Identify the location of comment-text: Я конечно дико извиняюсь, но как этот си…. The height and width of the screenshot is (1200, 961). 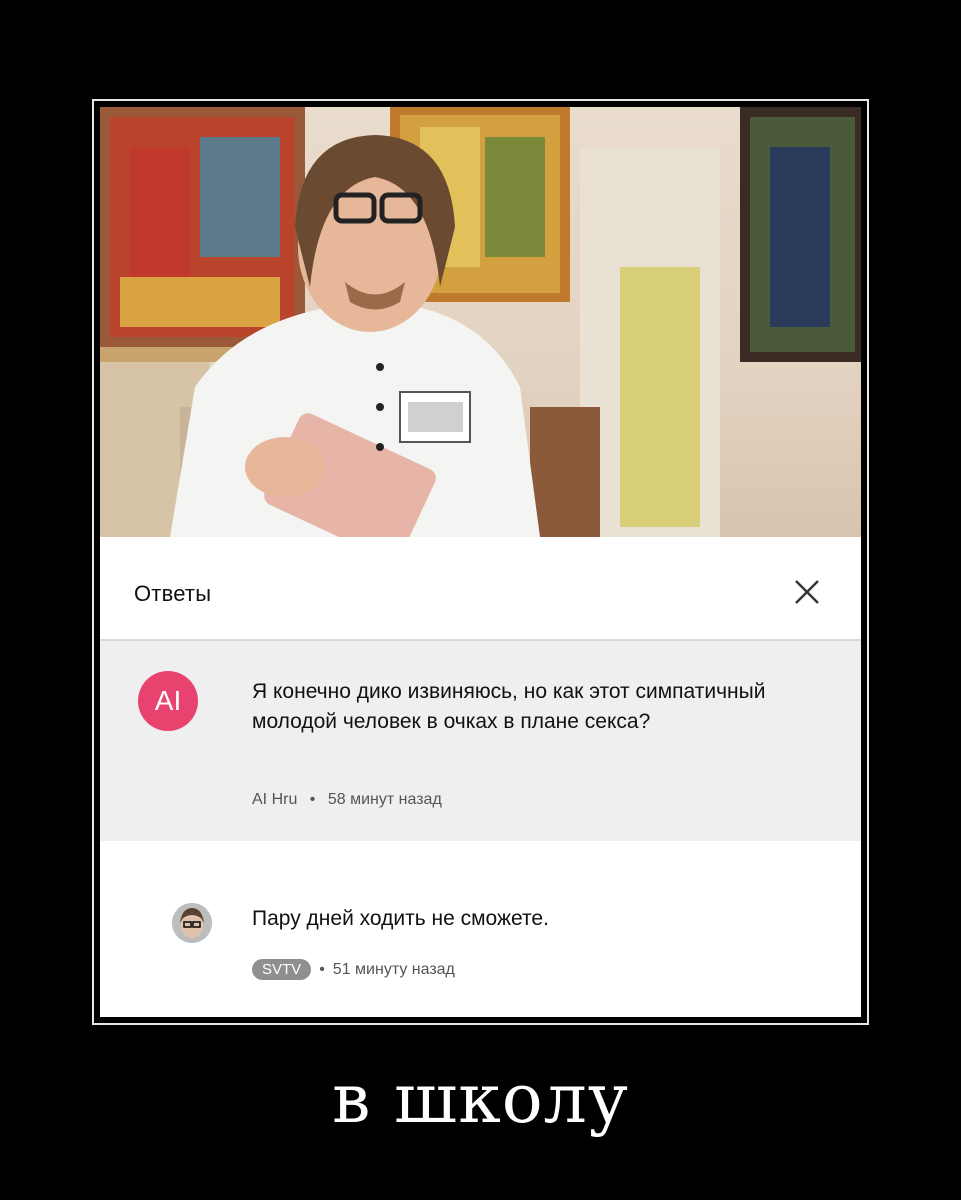
(509, 706).